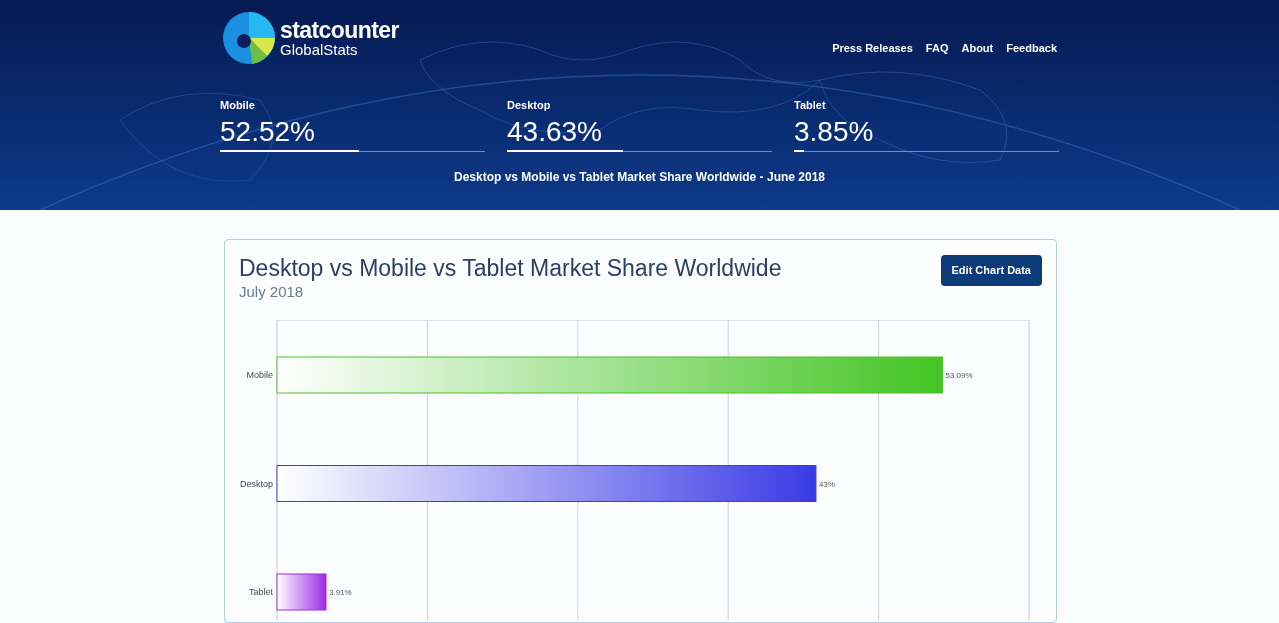 The image size is (1279, 623). Describe the element at coordinates (834, 131) in the screenshot. I see `stat-value: 3.85%` at that location.